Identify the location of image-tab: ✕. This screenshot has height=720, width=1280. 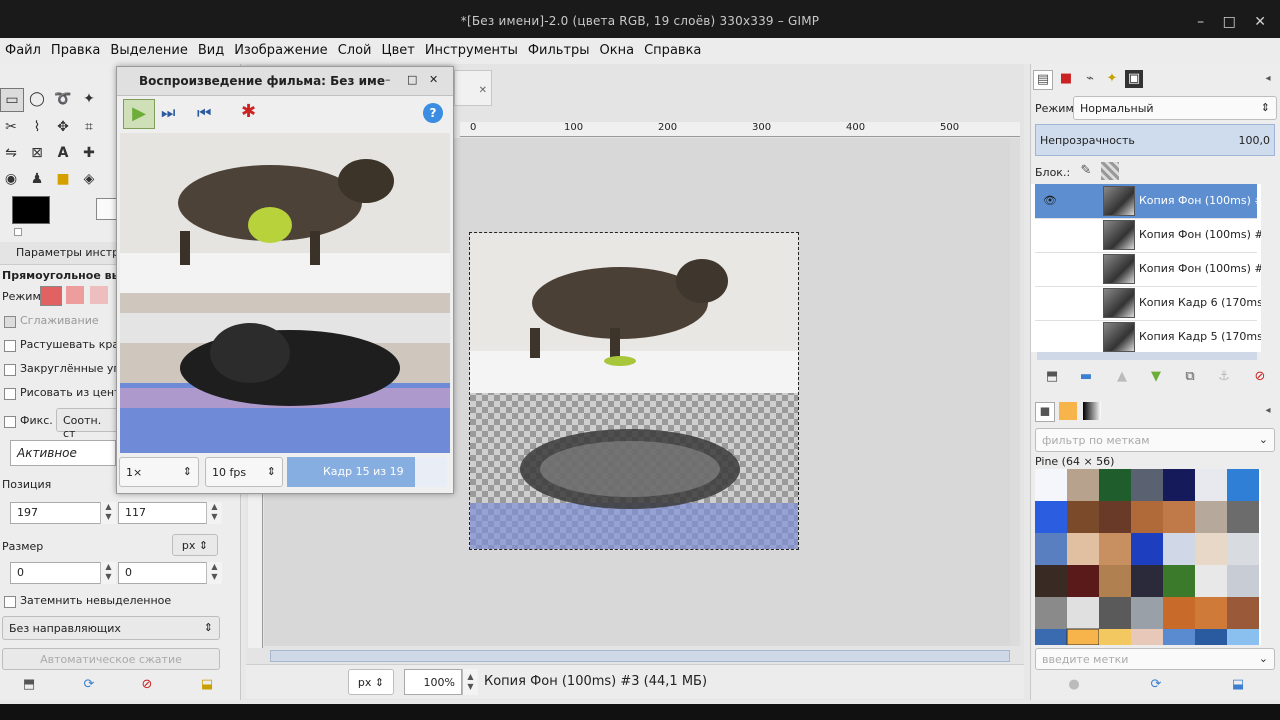
(473, 88).